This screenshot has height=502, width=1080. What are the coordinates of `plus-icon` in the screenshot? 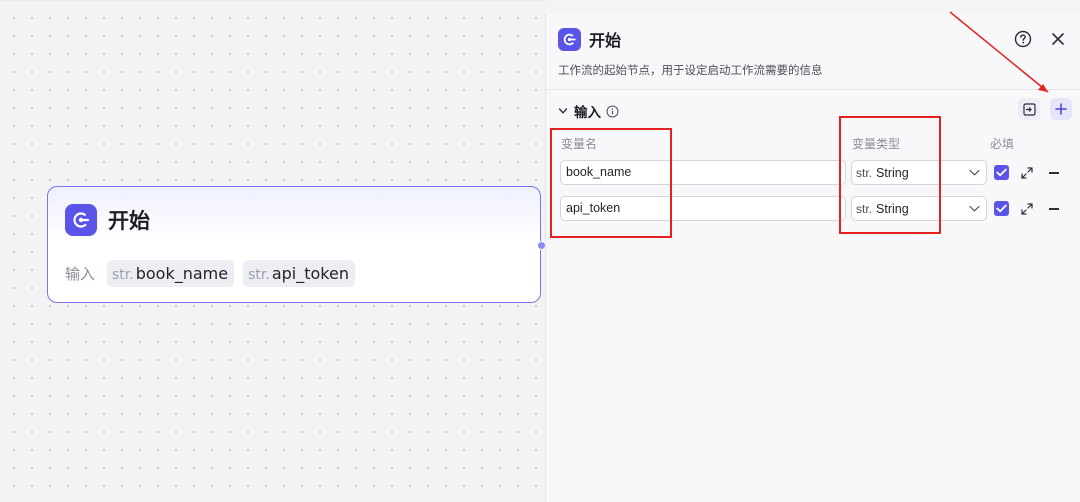 It's located at (1061, 109).